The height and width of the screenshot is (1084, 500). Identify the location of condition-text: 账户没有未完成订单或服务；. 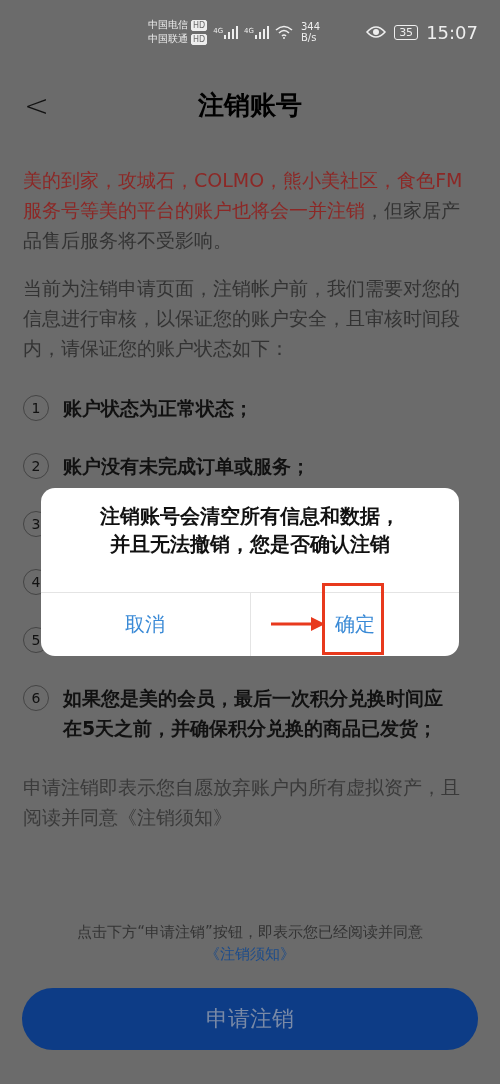
(186, 466).